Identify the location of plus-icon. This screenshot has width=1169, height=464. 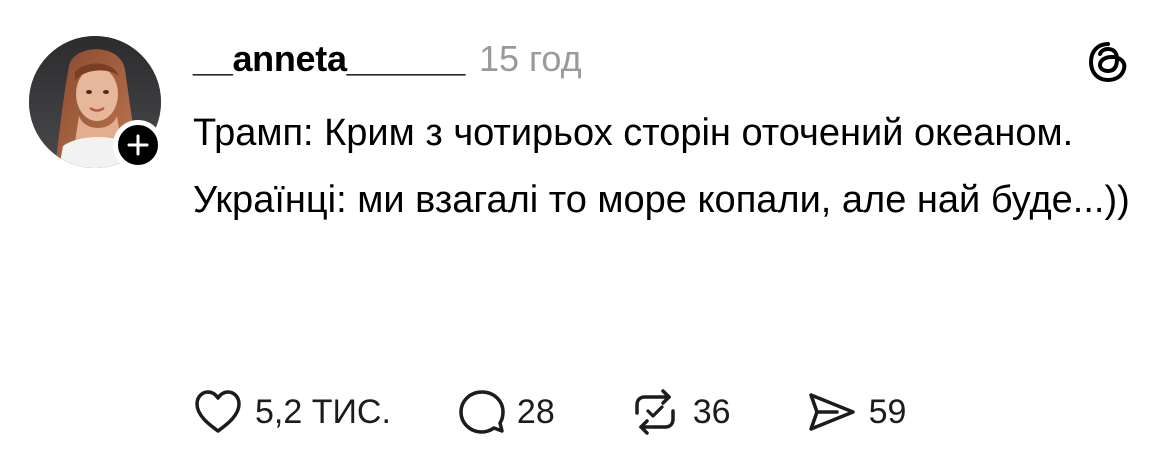
(138, 145).